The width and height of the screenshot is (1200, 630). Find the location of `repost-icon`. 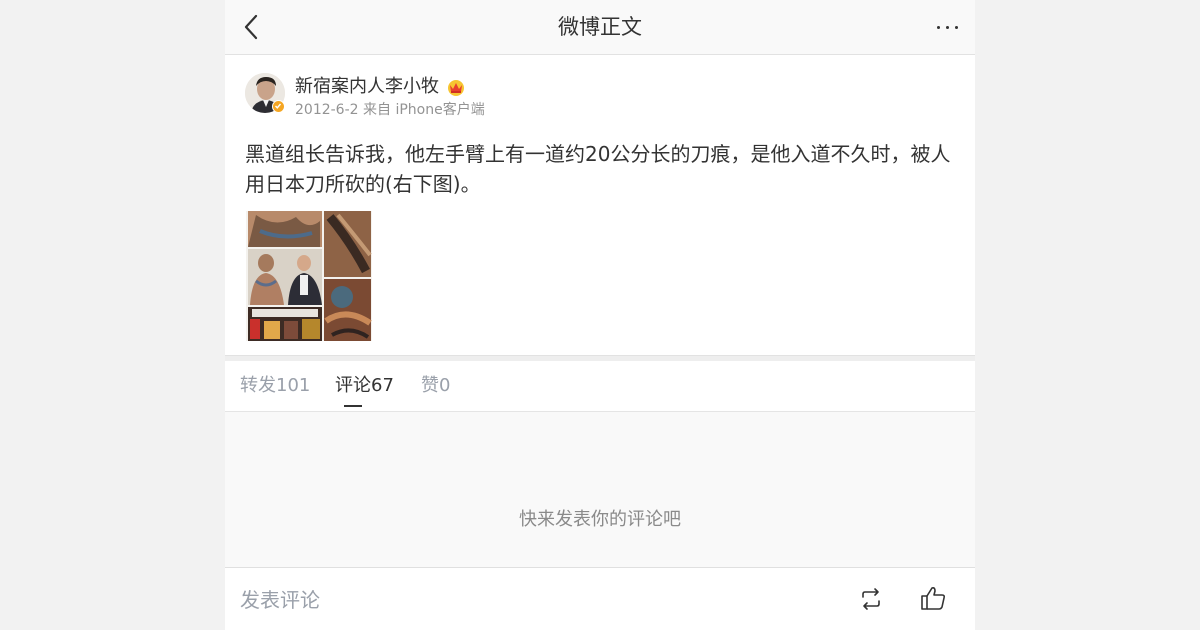

repost-icon is located at coordinates (871, 599).